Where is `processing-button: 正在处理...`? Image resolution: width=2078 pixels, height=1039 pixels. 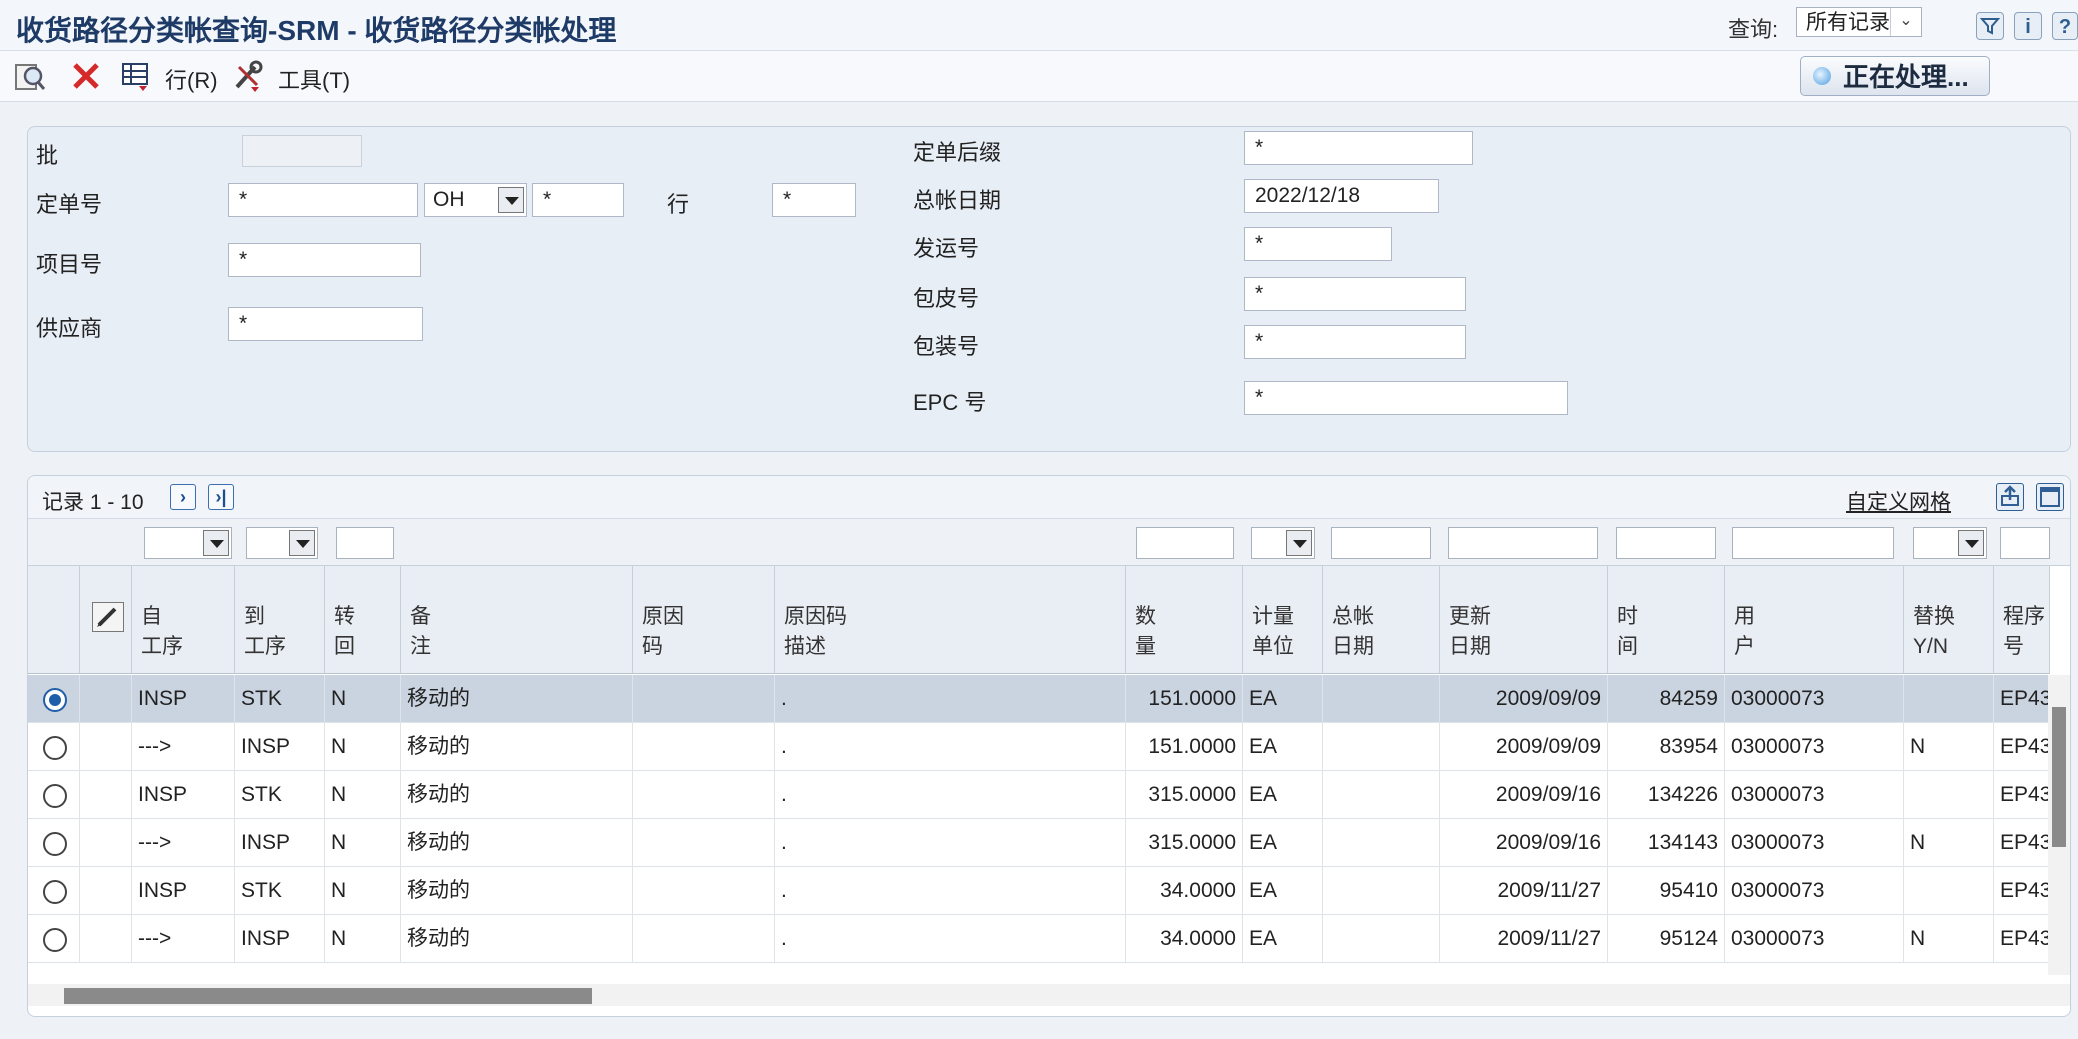
processing-button: 正在处理... is located at coordinates (1895, 76).